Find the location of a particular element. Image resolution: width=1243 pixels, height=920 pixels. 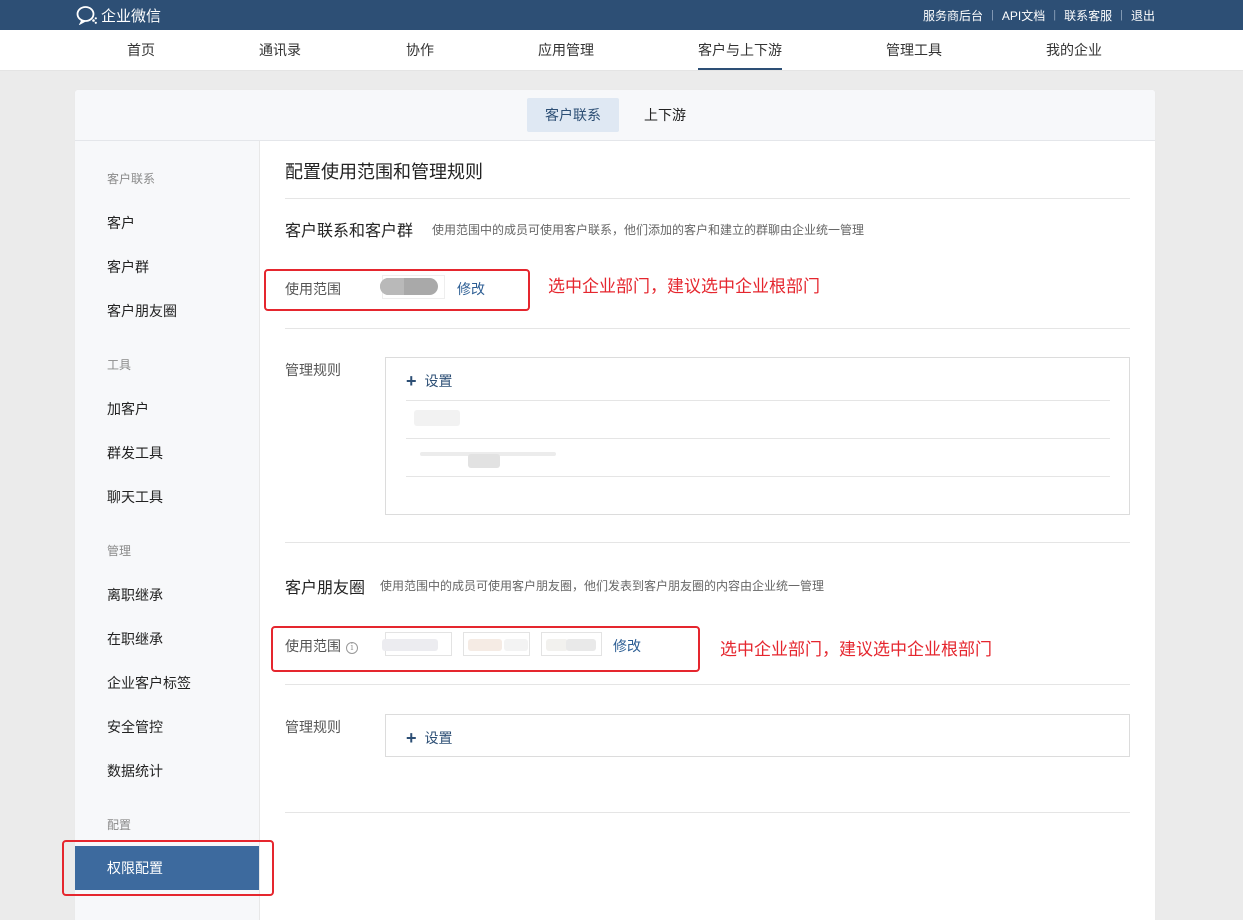

nav-customers-upstream-downstream: 客户与上下游 is located at coordinates (740, 50).